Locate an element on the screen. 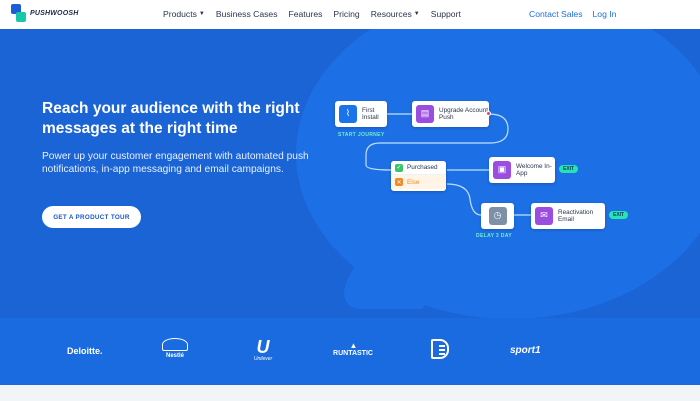  nav-resources: Resources ▼ is located at coordinates (395, 14).